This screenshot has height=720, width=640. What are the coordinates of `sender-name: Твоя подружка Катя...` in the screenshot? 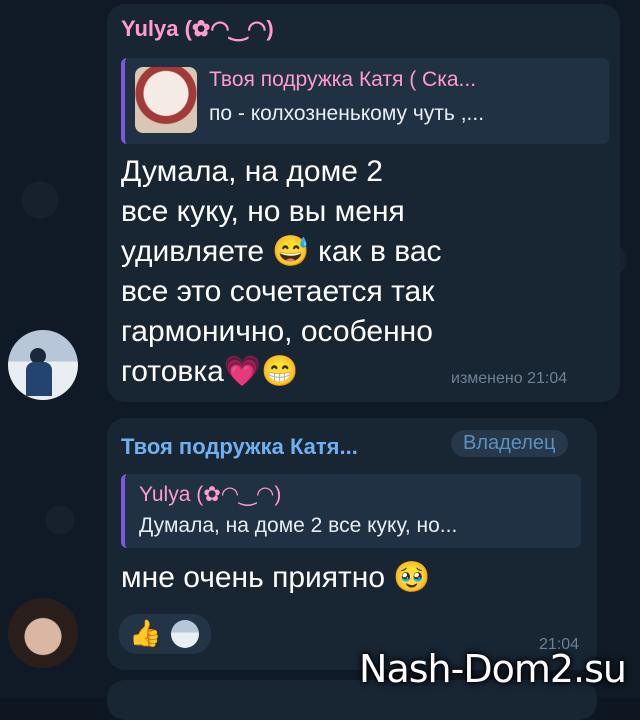 It's located at (239, 447).